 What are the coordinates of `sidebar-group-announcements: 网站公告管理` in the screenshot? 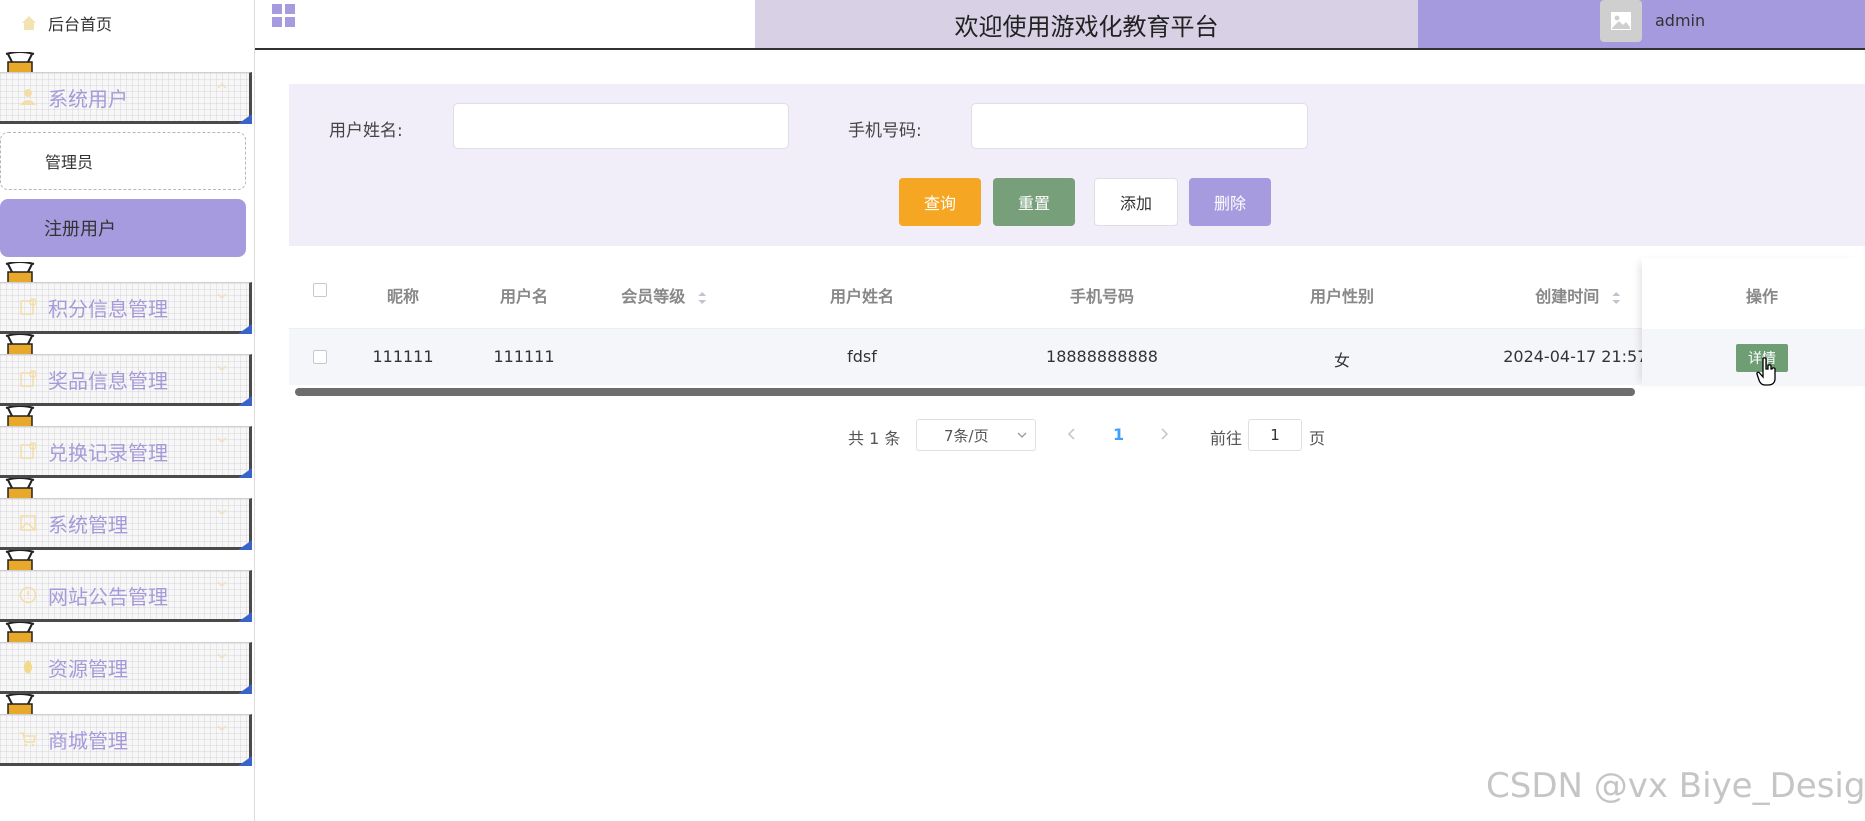 It's located at (126, 596).